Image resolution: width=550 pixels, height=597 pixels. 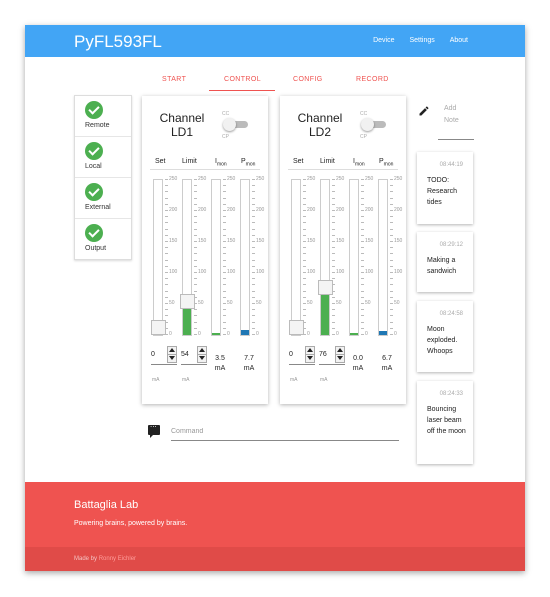 I want to click on note-card: 08:44:19 TODO: Research tides, so click(x=445, y=188).